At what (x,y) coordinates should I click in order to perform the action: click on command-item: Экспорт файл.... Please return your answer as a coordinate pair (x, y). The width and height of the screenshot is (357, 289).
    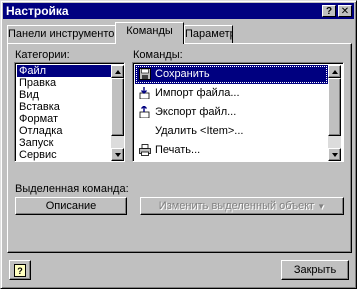
    Looking at the image, I should click on (231, 112).